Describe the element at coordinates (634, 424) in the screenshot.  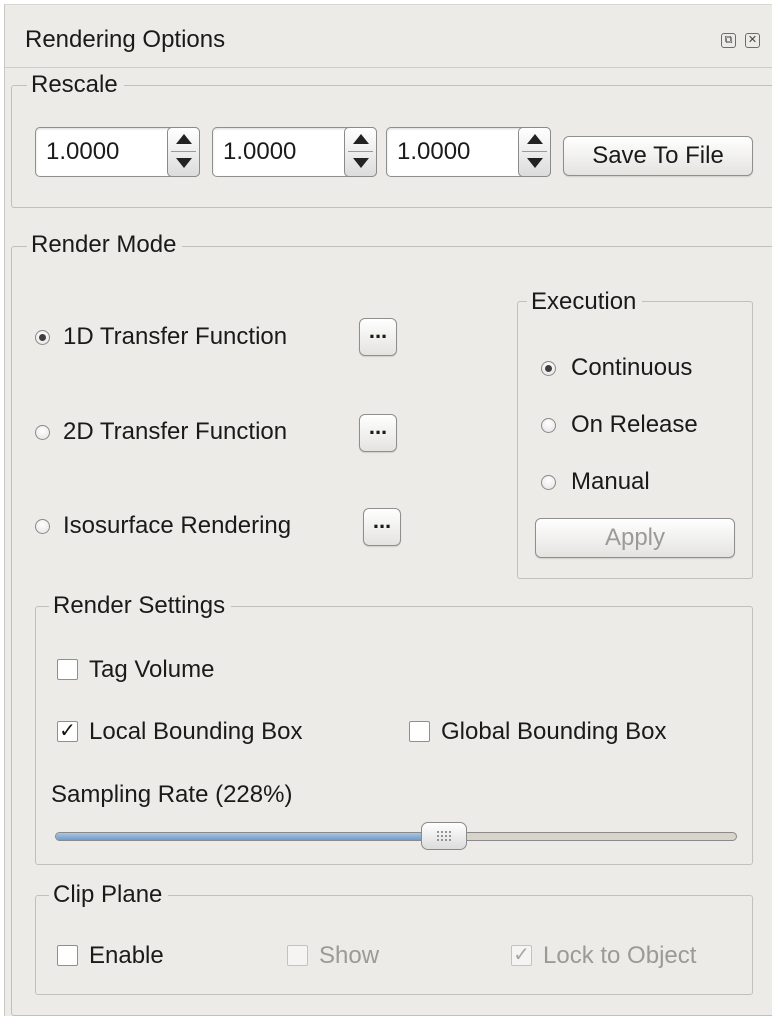
I see `label-on-release: On Release` at that location.